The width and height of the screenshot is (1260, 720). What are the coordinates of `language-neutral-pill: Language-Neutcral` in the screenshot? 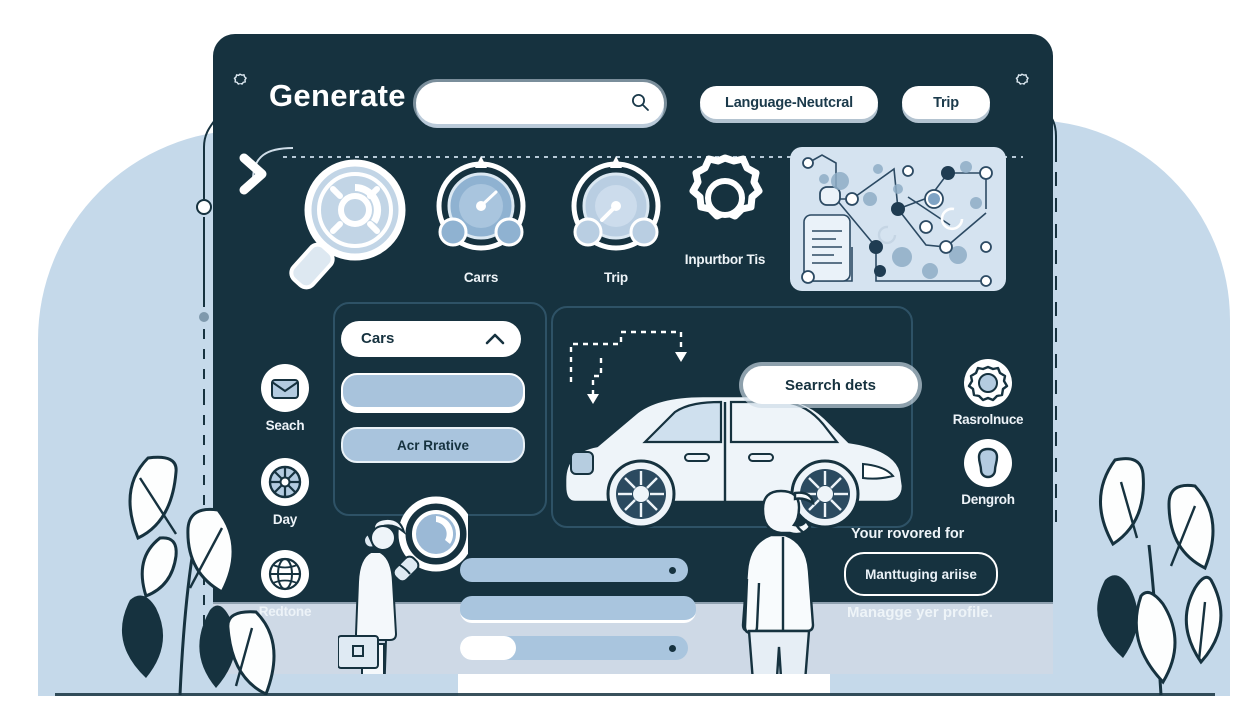 It's located at (789, 102).